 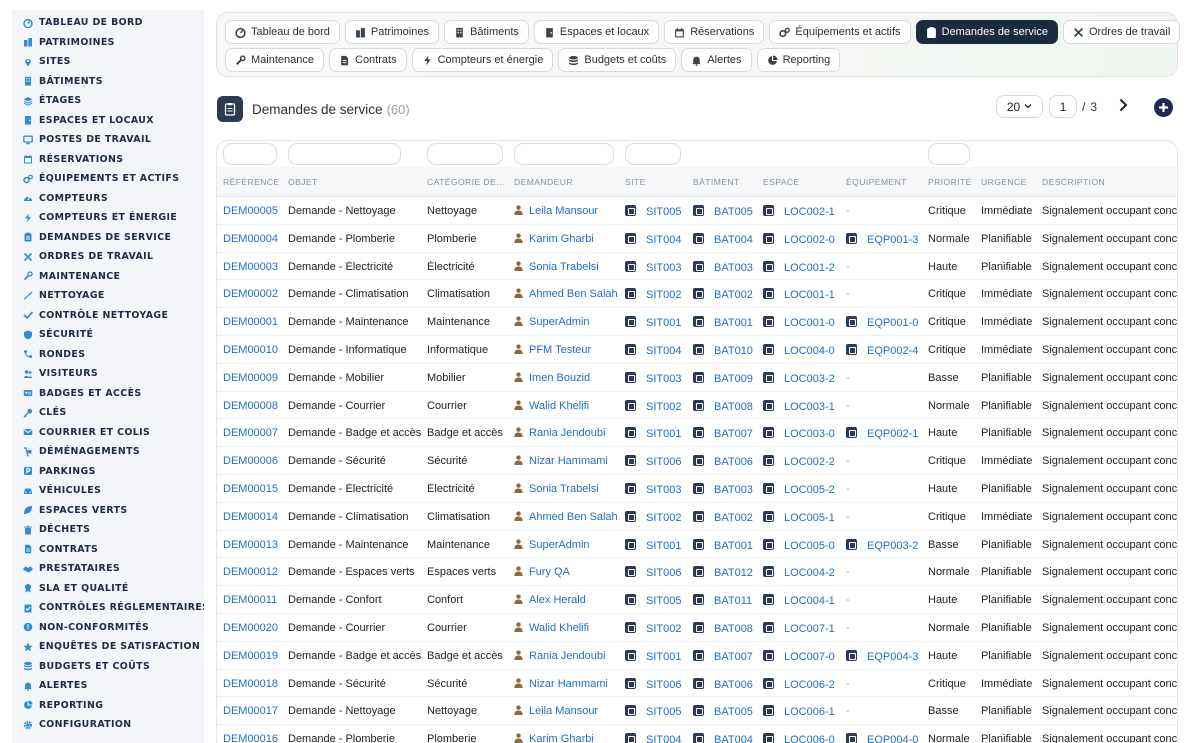 I want to click on cell-batiment: BAT011, so click(x=725, y=600).